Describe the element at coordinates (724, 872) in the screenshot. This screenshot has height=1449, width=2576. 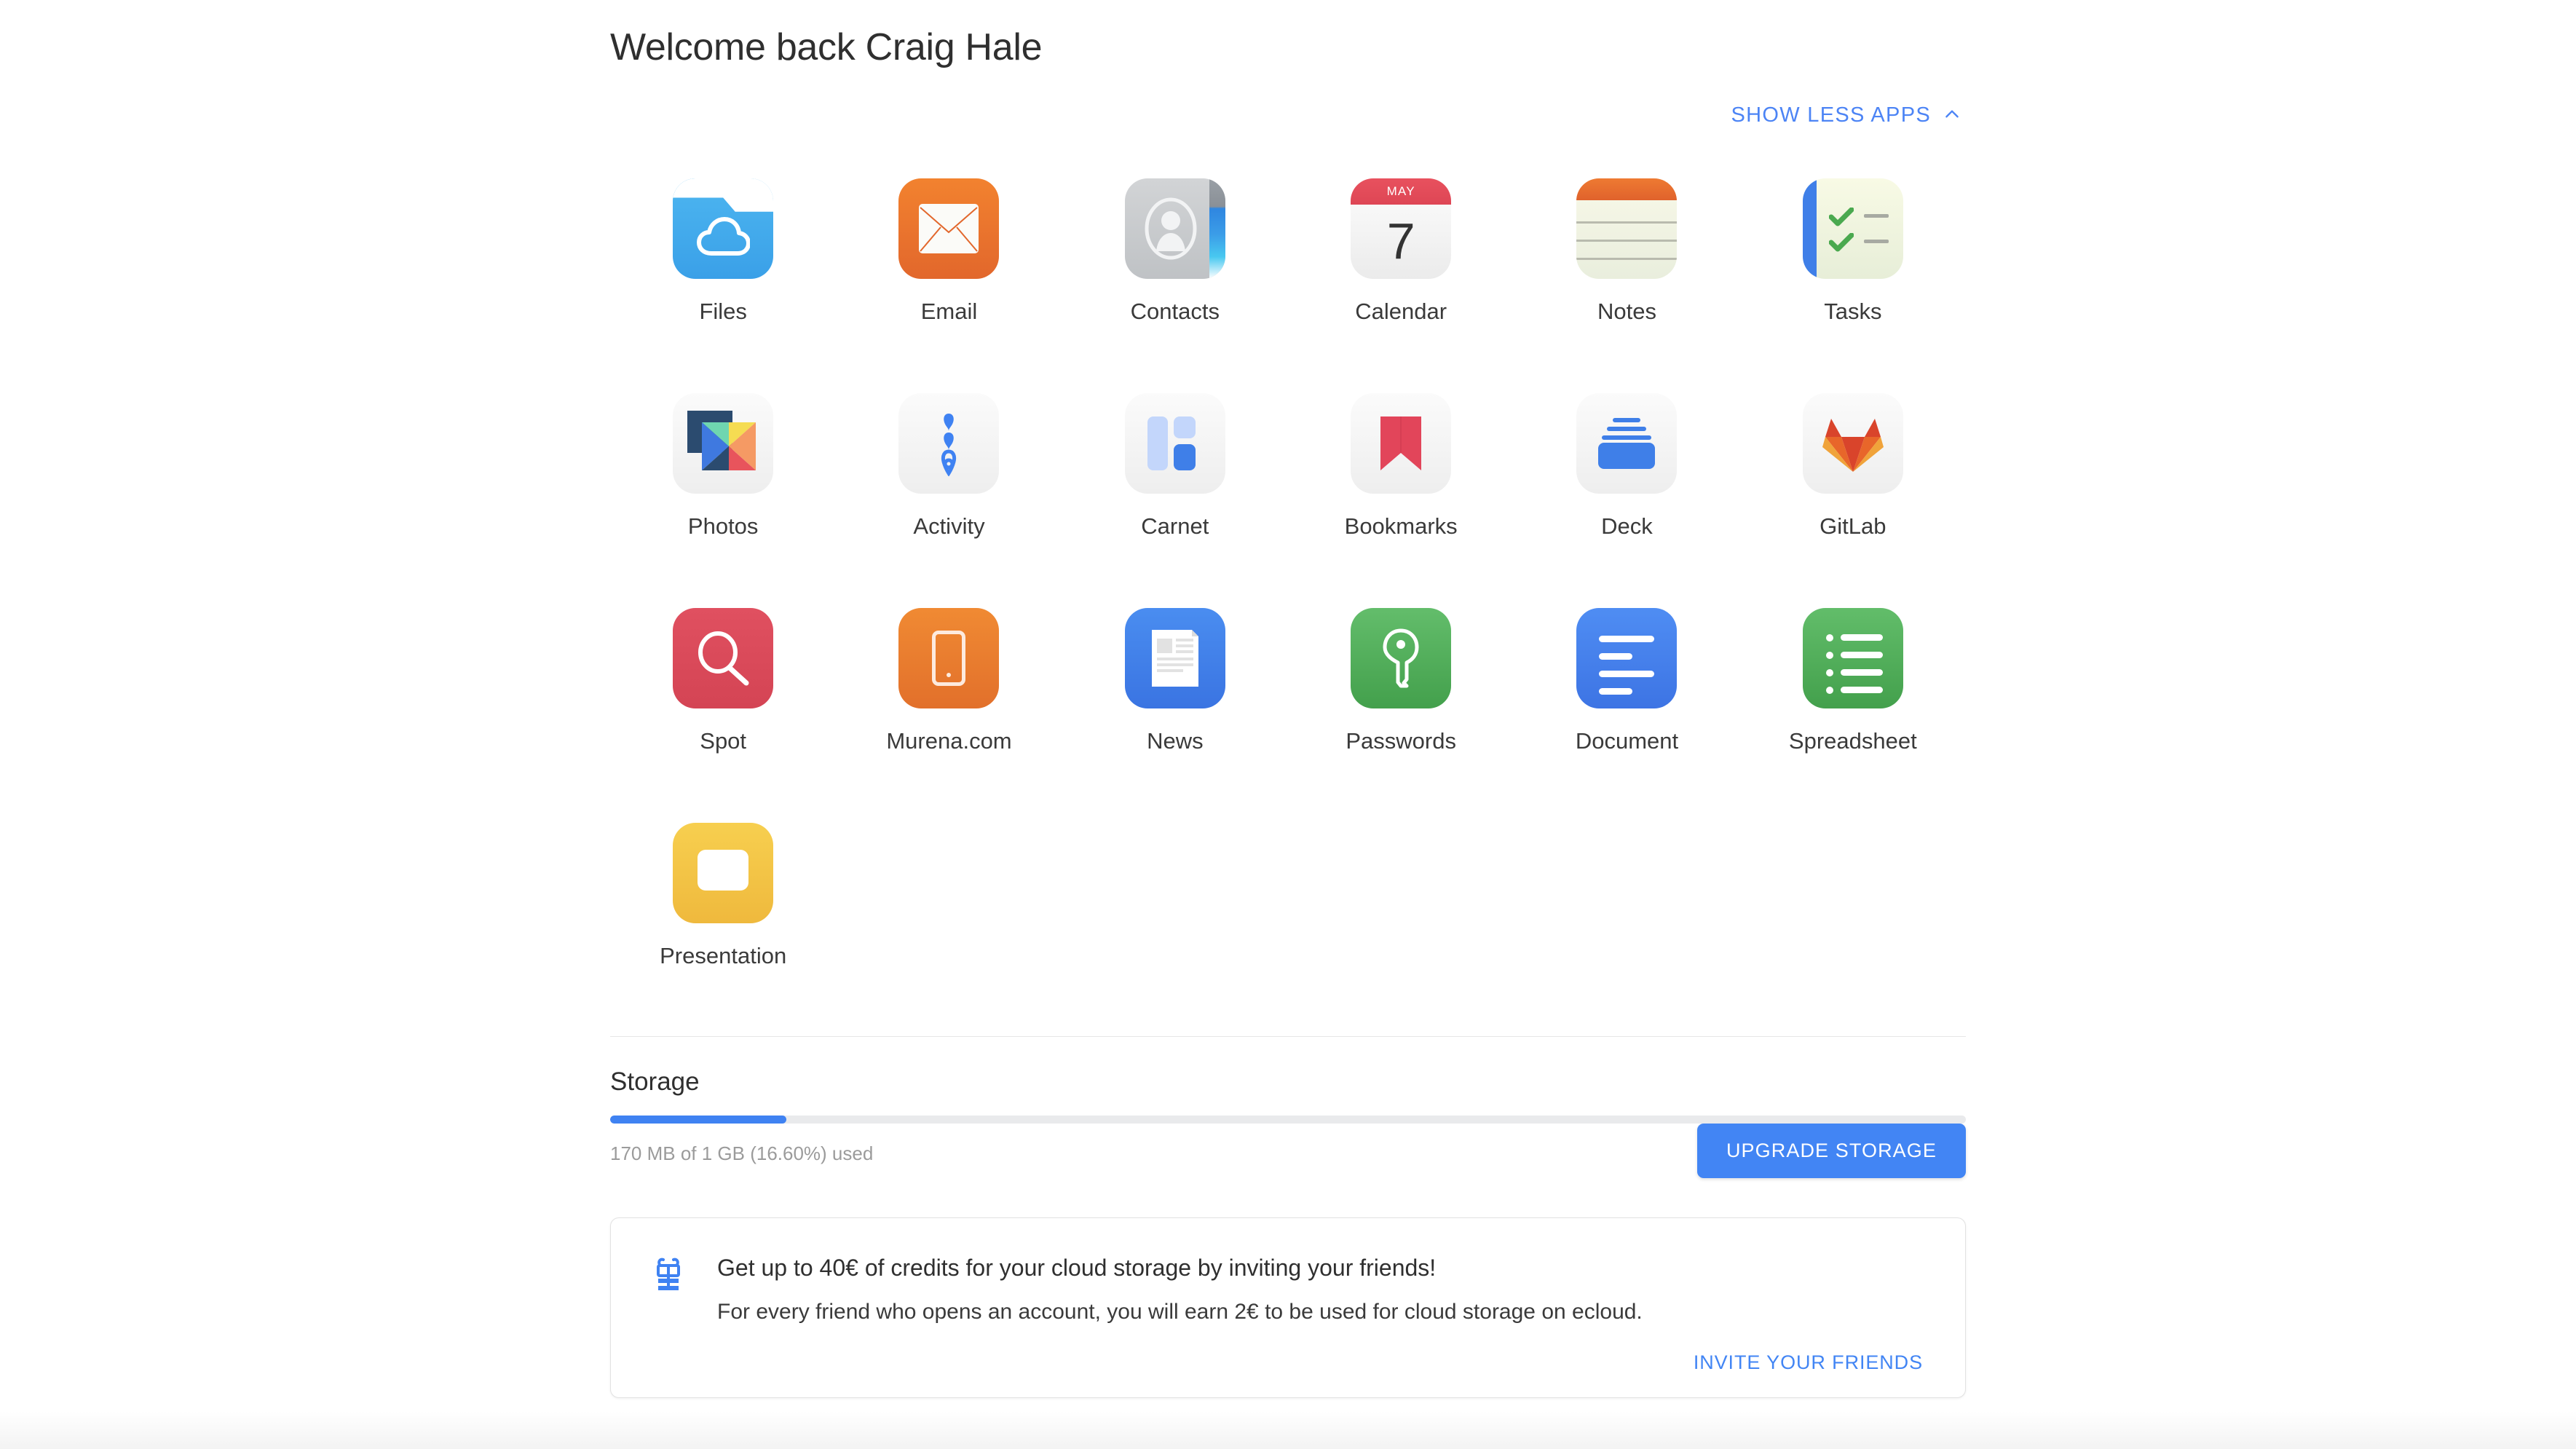
I see `presentation-icon` at that location.